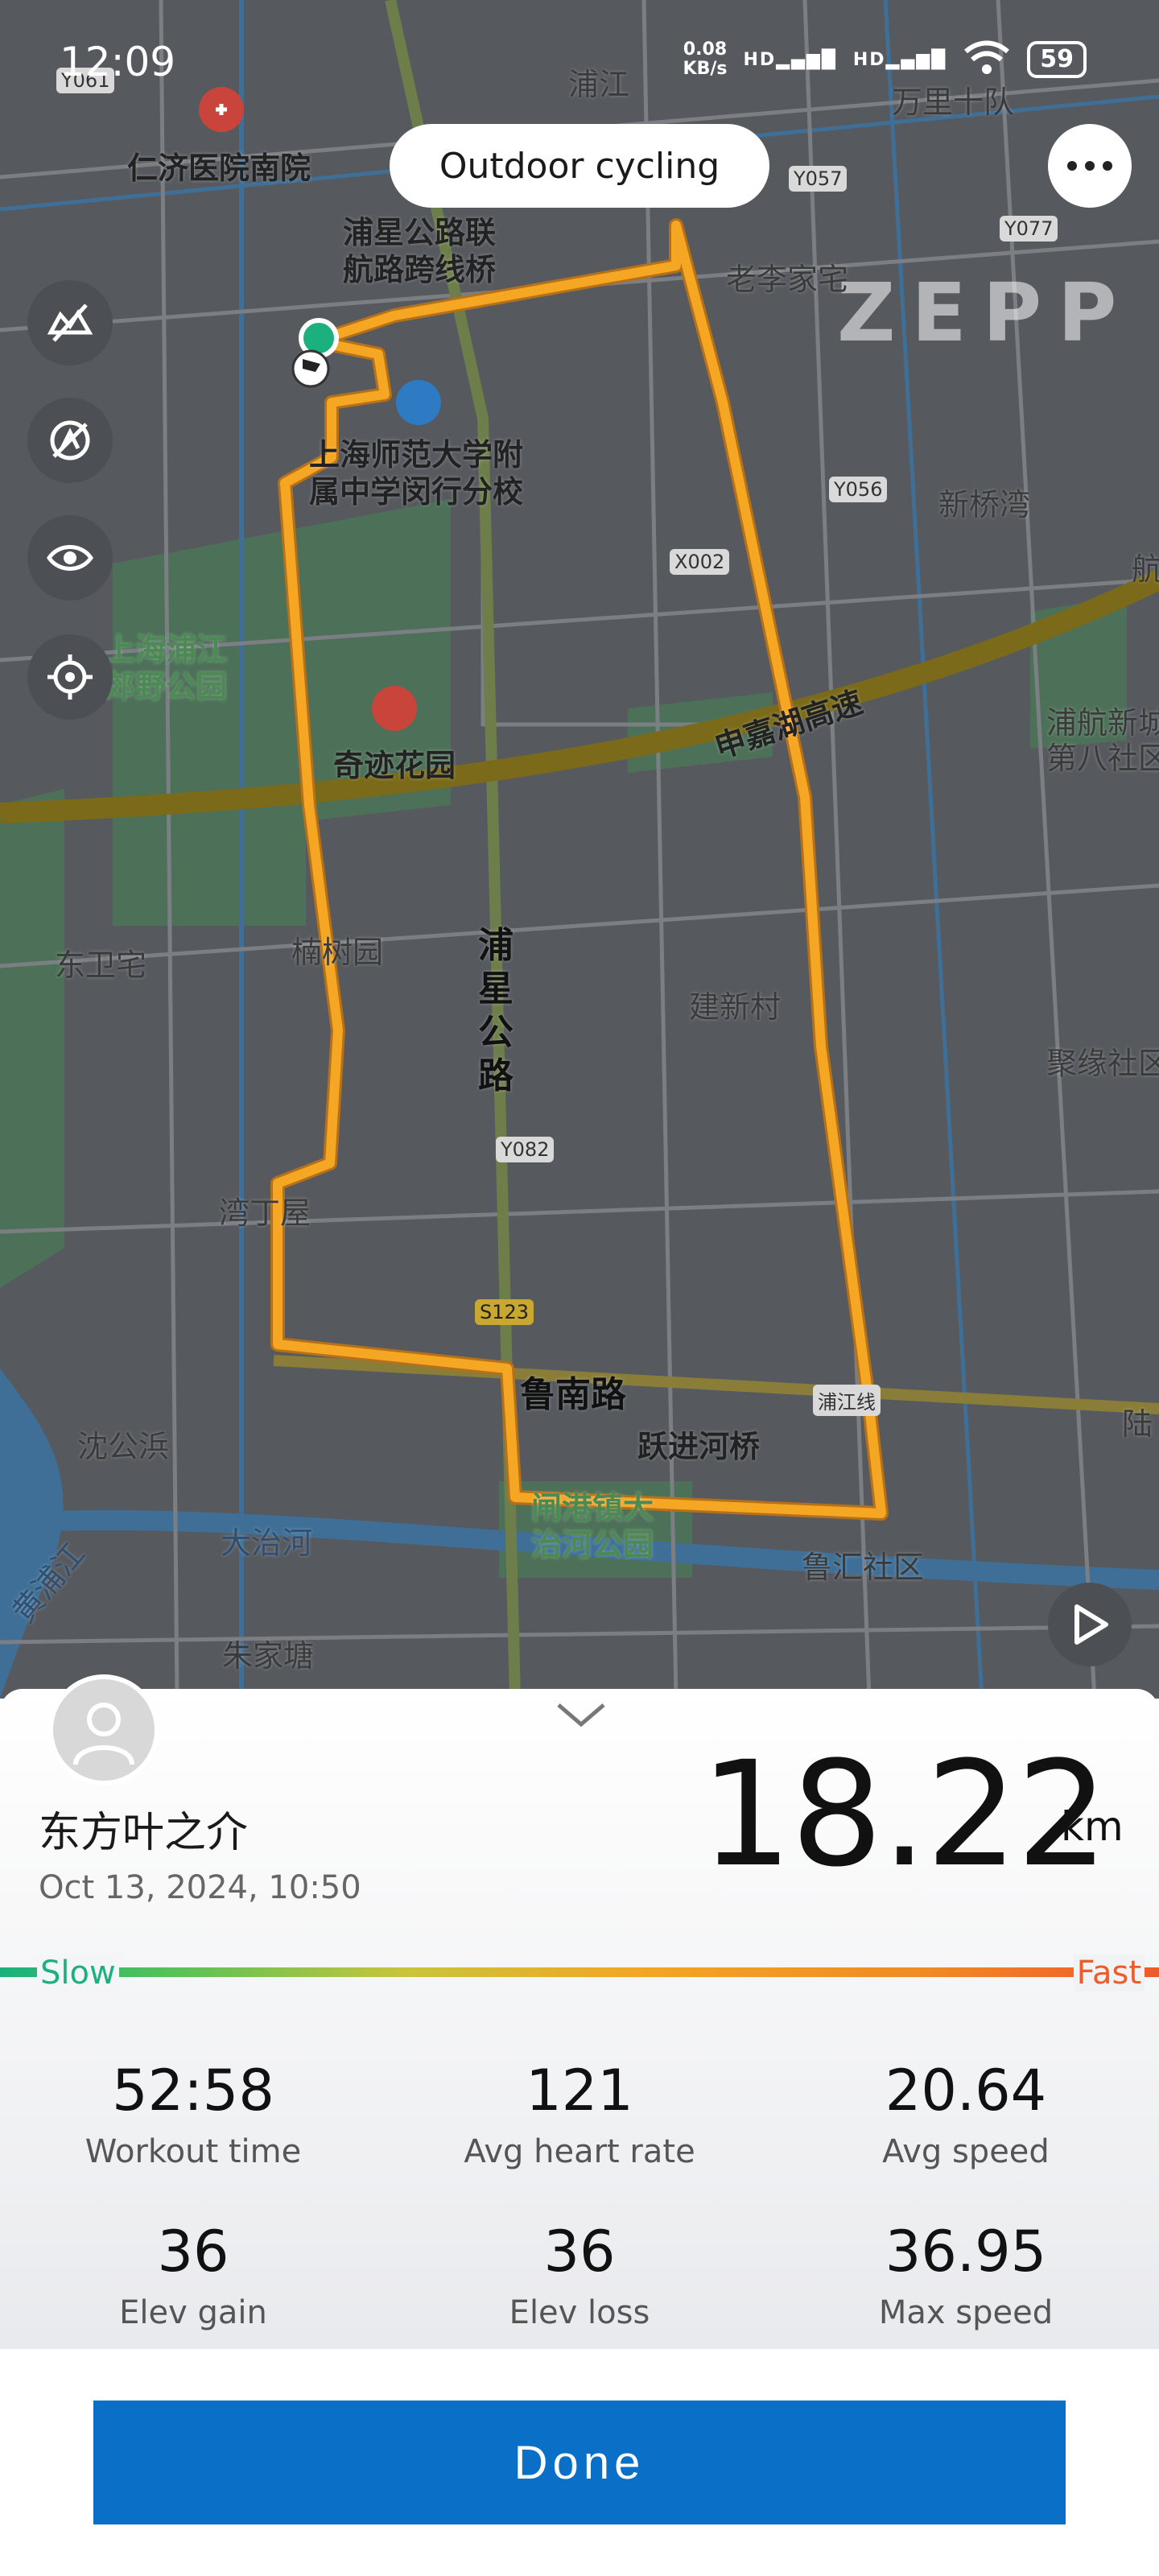 Image resolution: width=1159 pixels, height=2576 pixels. I want to click on wifi-icon, so click(987, 59).